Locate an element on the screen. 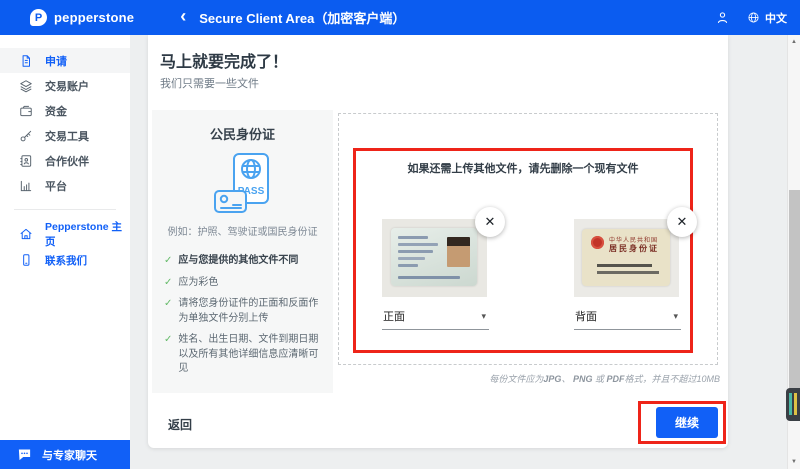  checklist-item: ✓ 姓名、出生日期、文件到期日期以及所有其他详细信息应清晰可见 is located at coordinates (242, 355).